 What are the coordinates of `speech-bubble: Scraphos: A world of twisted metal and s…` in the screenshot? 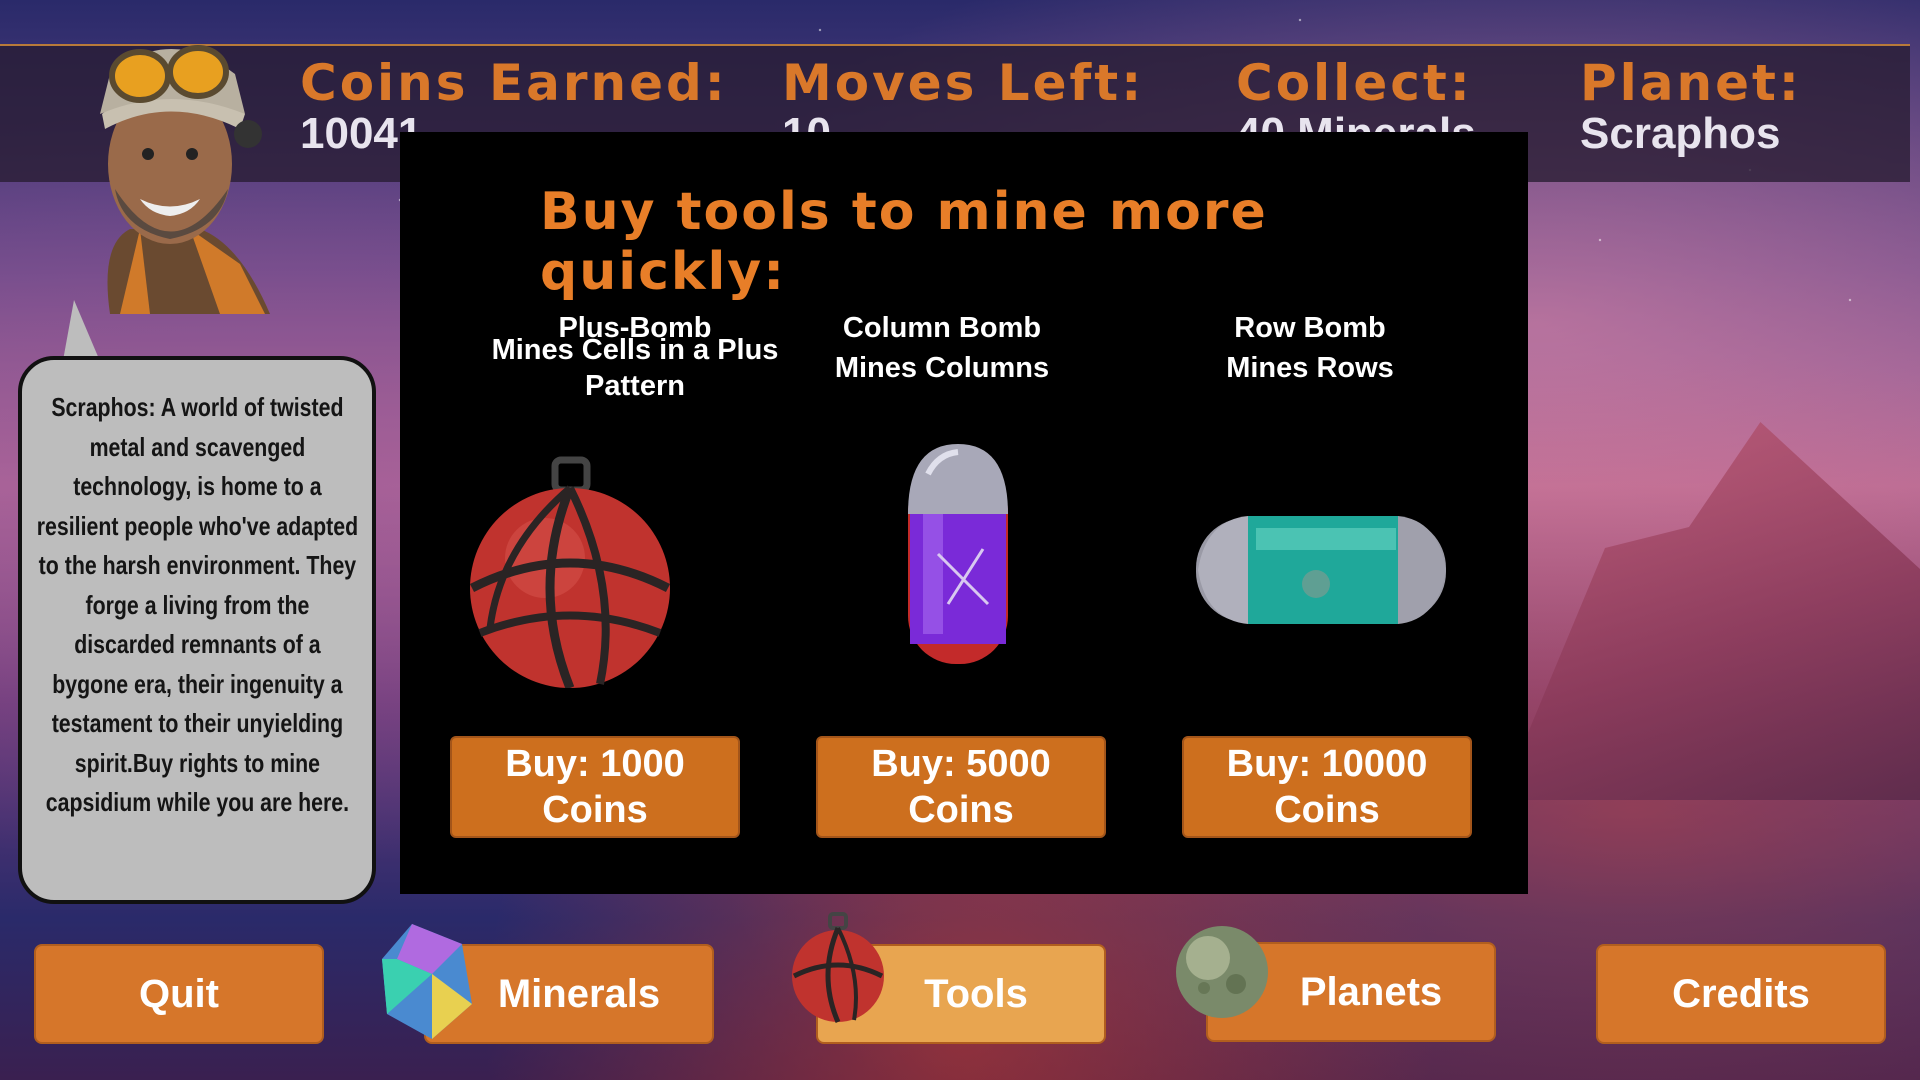 It's located at (197, 630).